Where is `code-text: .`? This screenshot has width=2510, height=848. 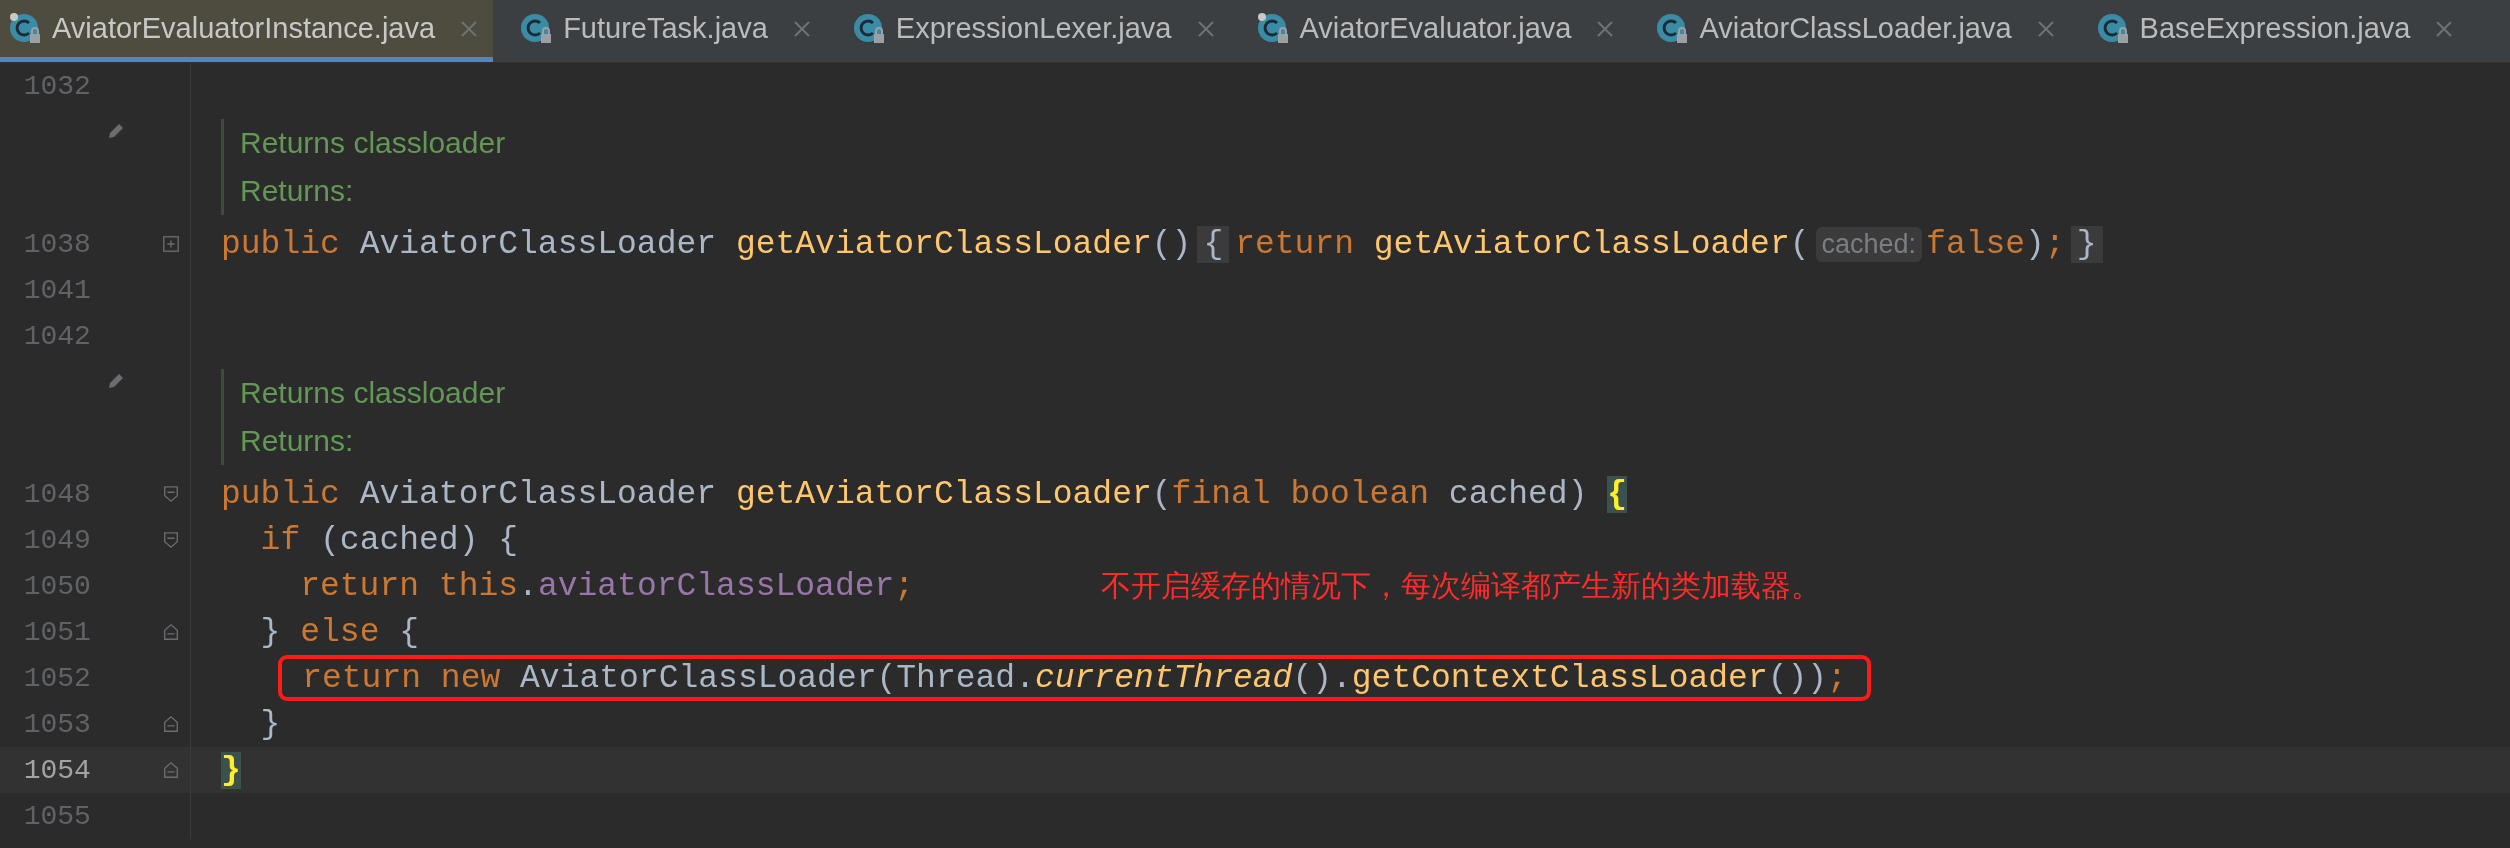
code-text: . is located at coordinates (528, 586).